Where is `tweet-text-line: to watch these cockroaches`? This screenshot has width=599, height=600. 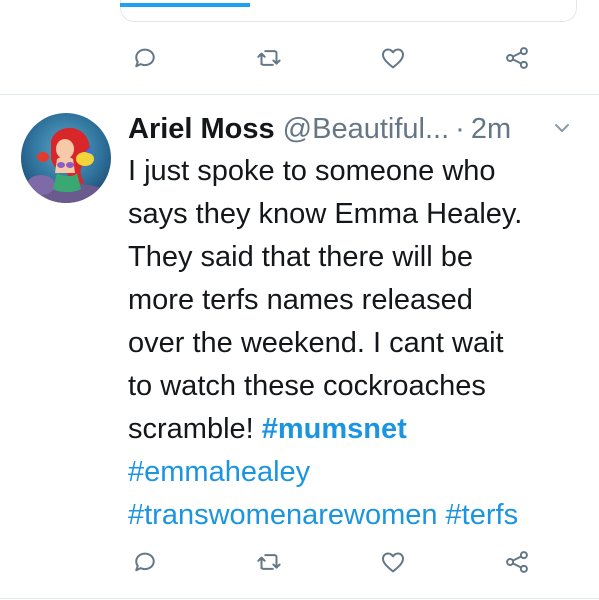
tweet-text-line: to watch these cockroaches is located at coordinates (307, 386).